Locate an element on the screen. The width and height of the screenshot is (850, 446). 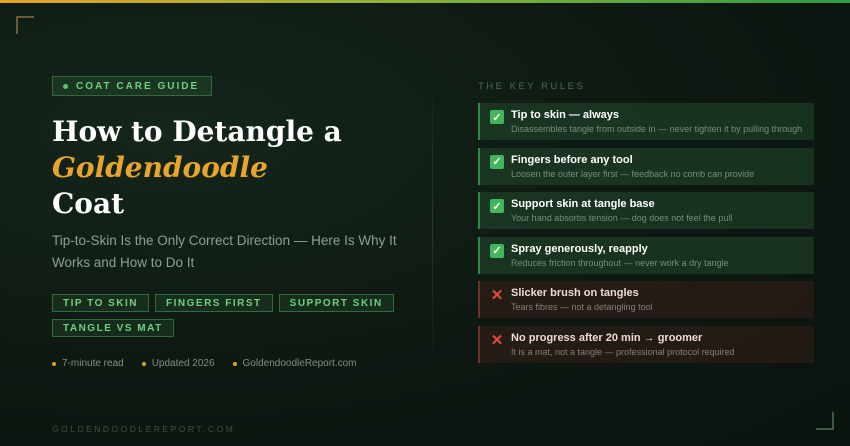
meta-updated: Updated 2026 is located at coordinates (178, 363).